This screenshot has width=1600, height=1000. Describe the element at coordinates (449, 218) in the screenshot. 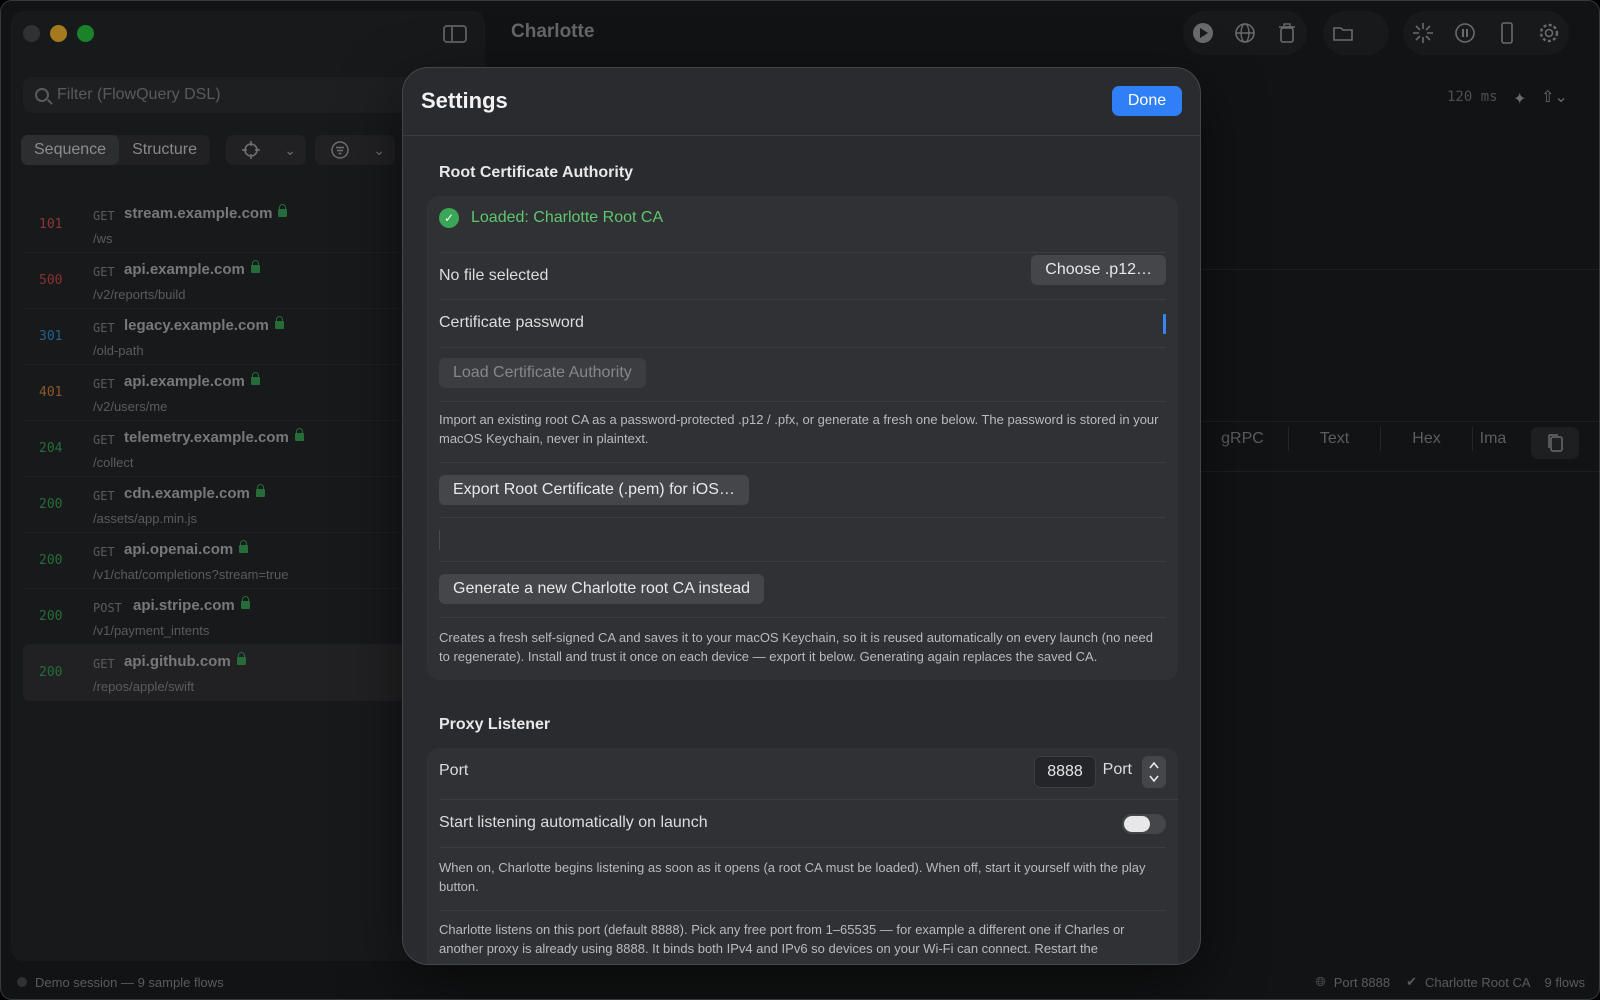

I see `verified-check-icon: ✓` at that location.